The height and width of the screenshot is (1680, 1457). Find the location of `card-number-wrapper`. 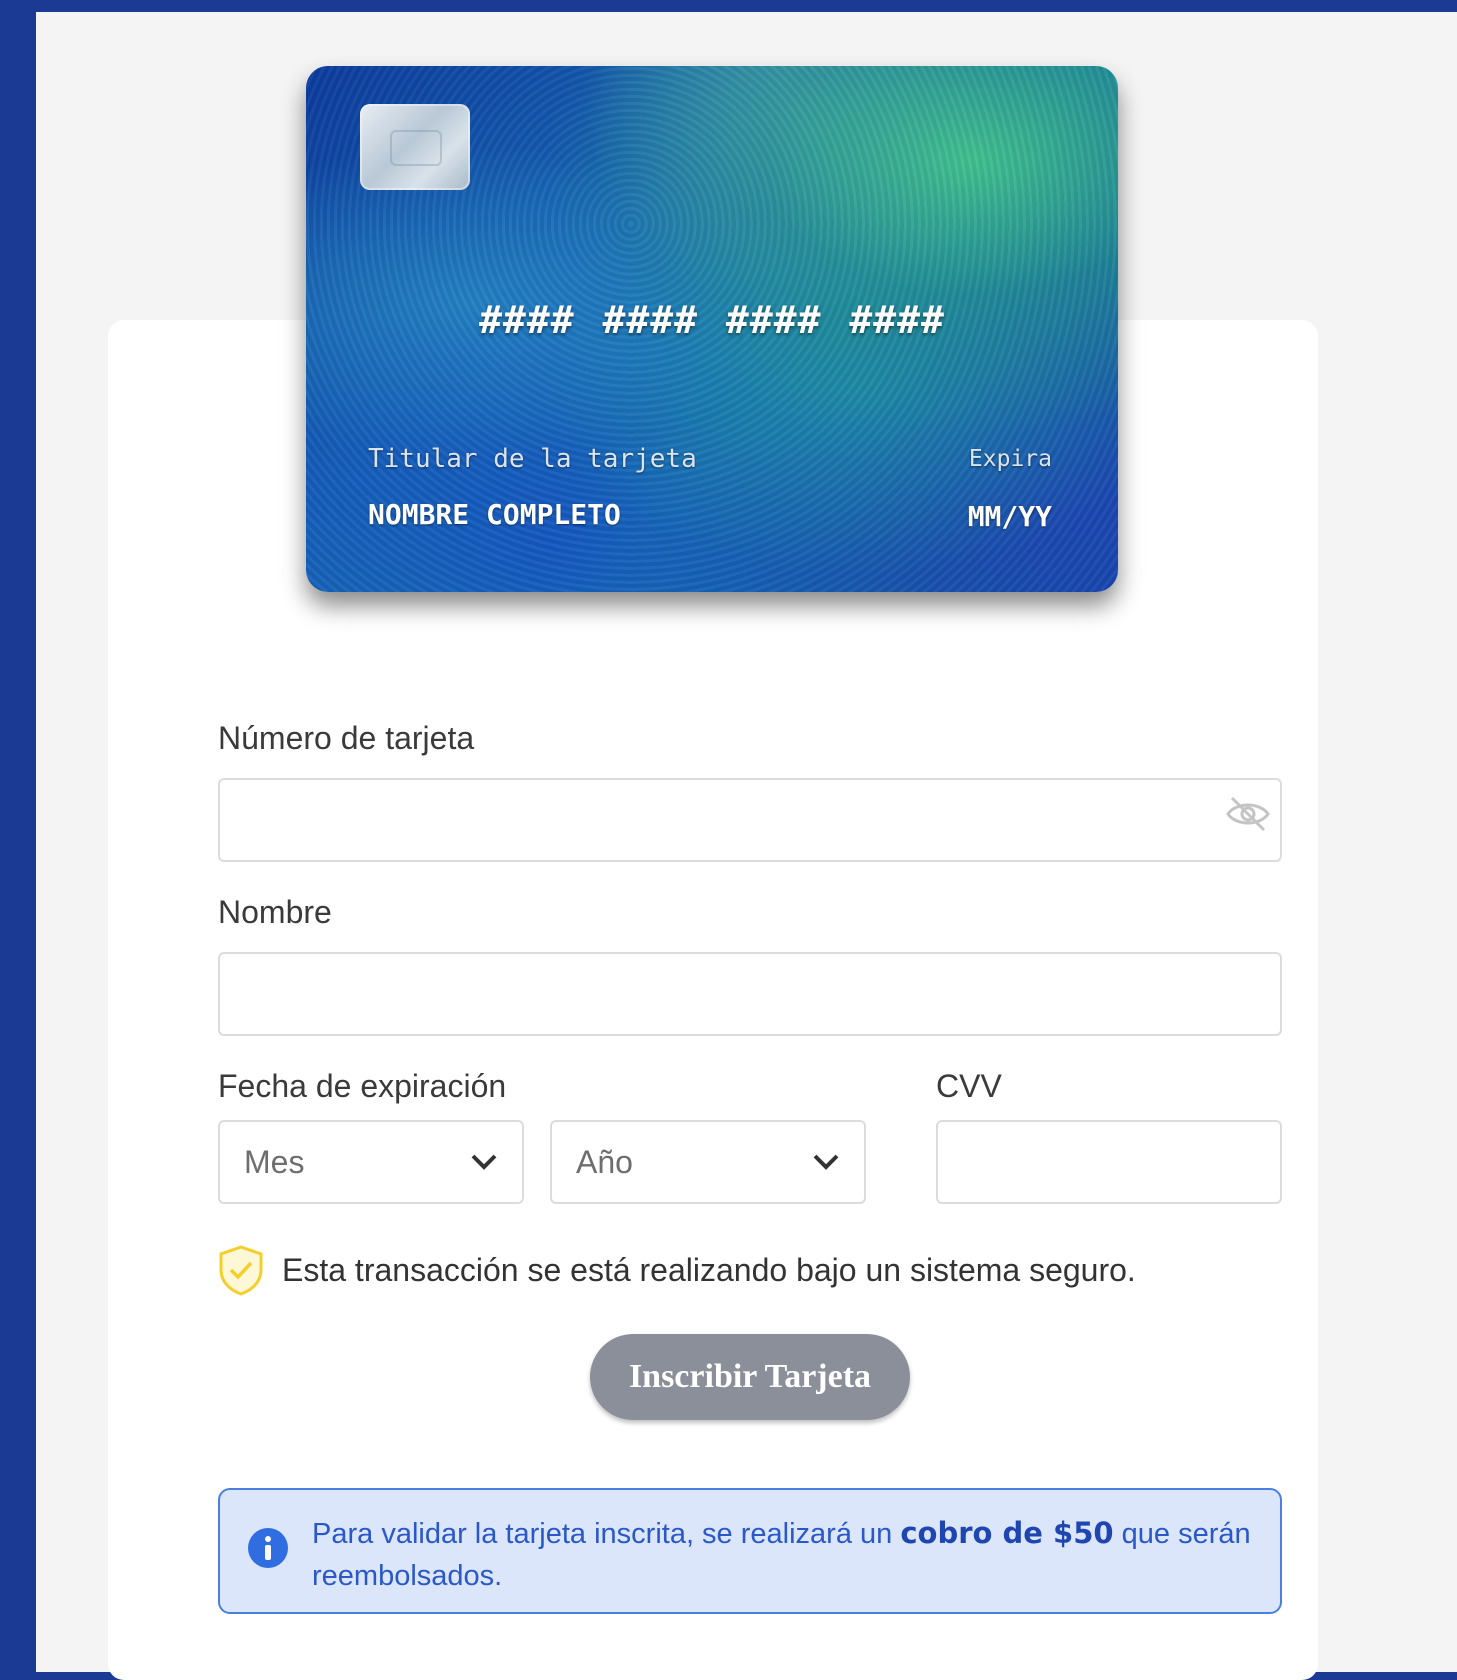

card-number-wrapper is located at coordinates (750, 820).